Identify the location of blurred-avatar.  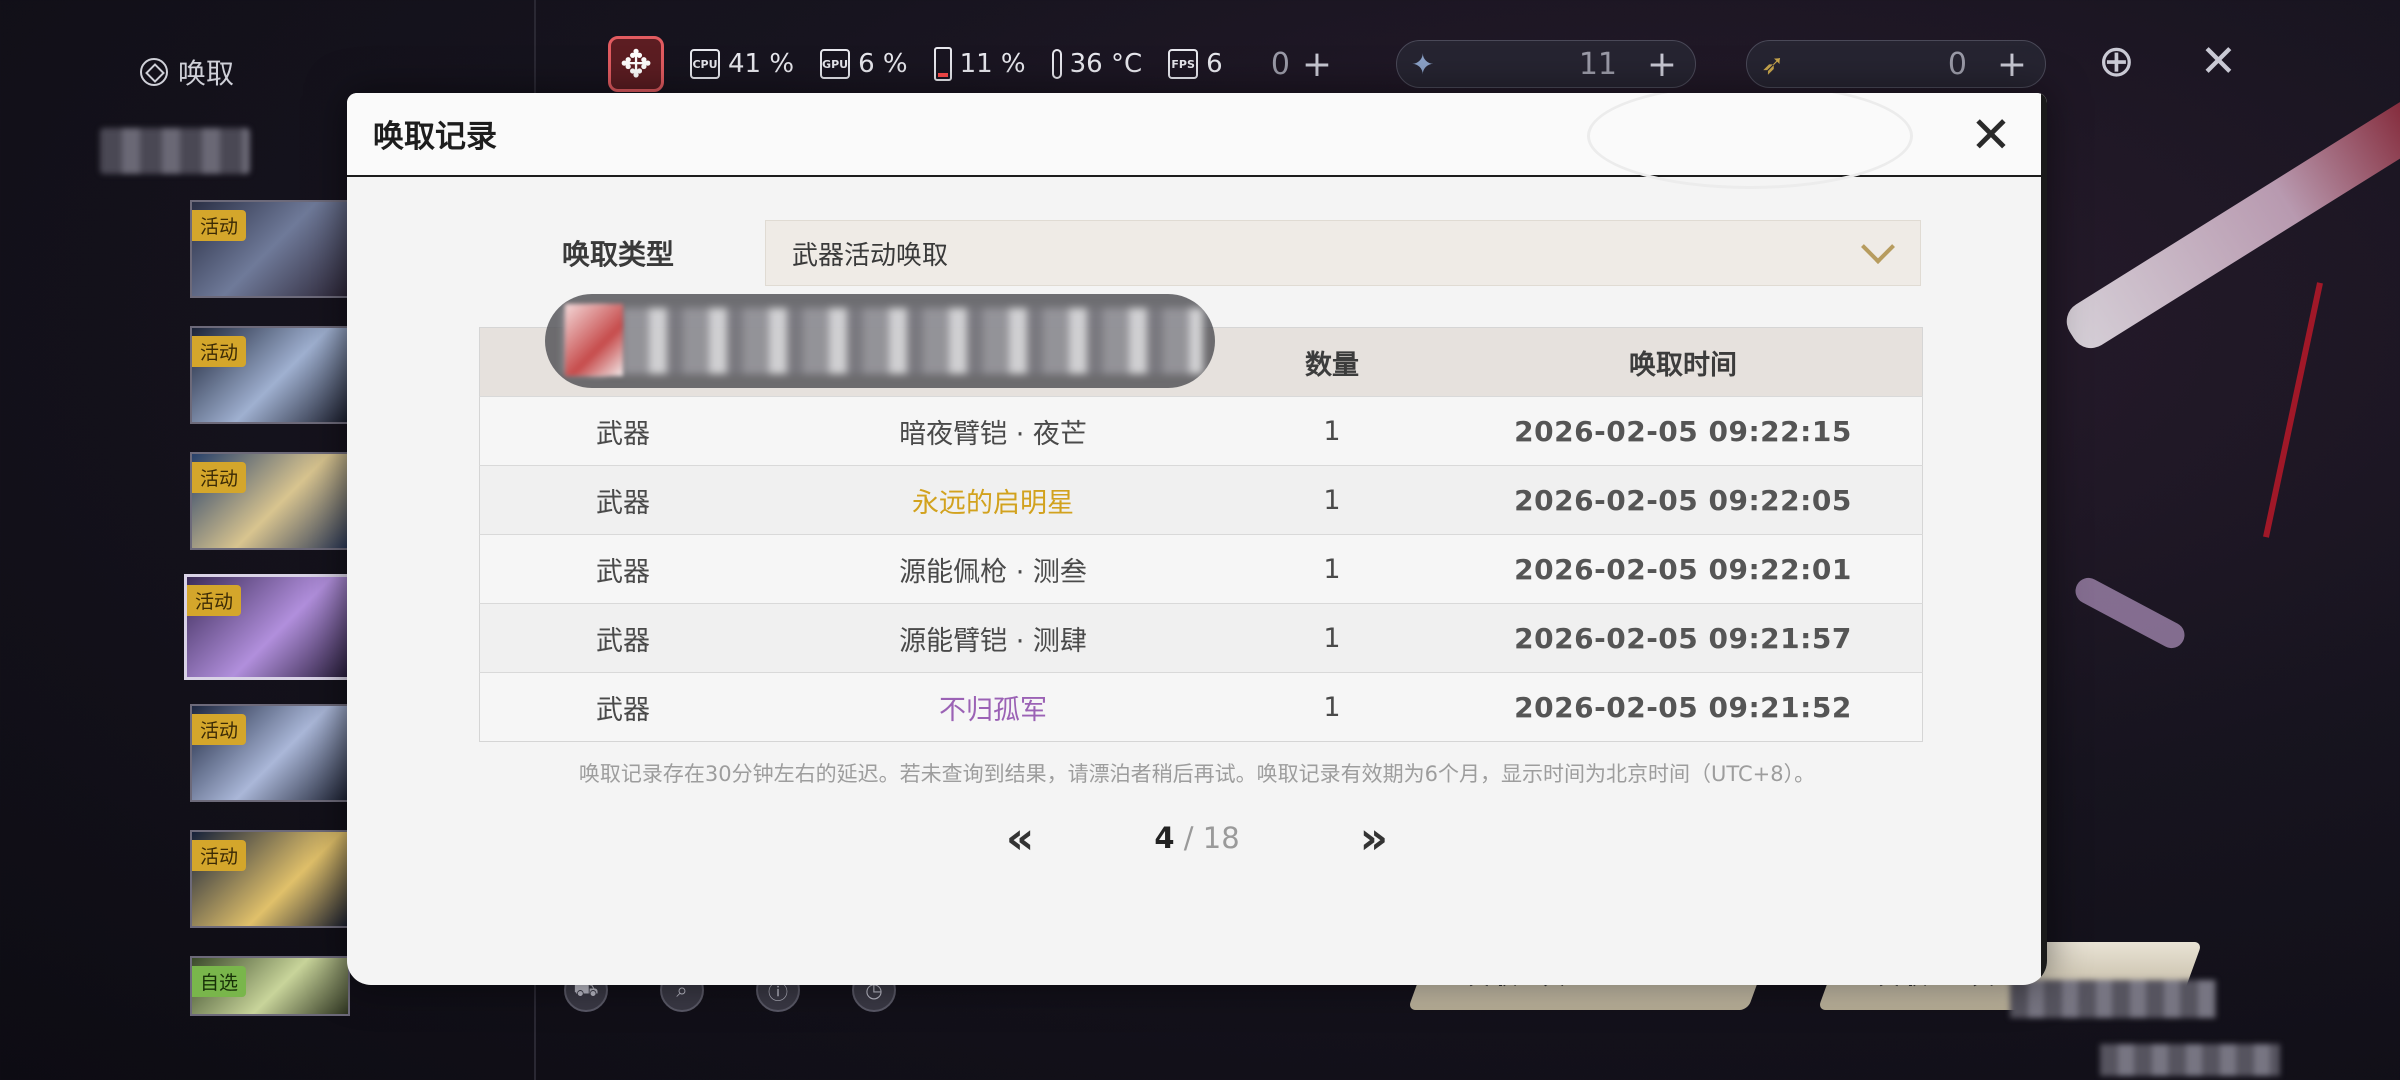
(594, 340).